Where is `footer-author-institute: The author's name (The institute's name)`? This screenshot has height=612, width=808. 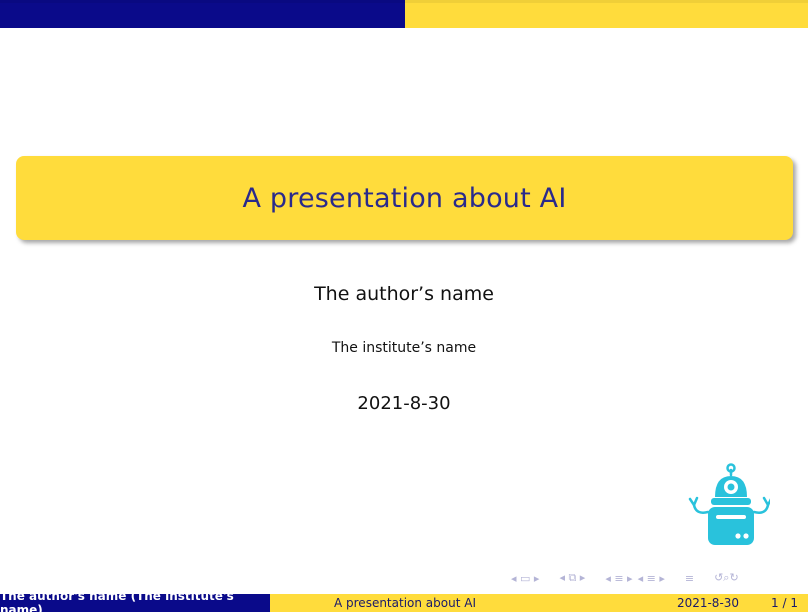 footer-author-institute: The author's name (The institute's name) is located at coordinates (135, 600).